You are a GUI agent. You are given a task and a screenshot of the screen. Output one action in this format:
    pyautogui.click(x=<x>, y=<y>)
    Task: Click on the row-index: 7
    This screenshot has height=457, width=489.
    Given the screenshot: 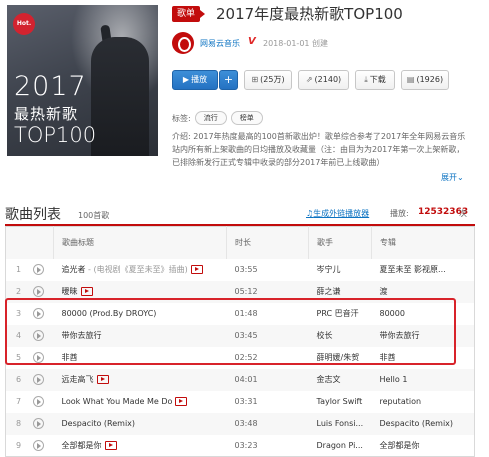 What is the action you would take?
    pyautogui.click(x=19, y=401)
    